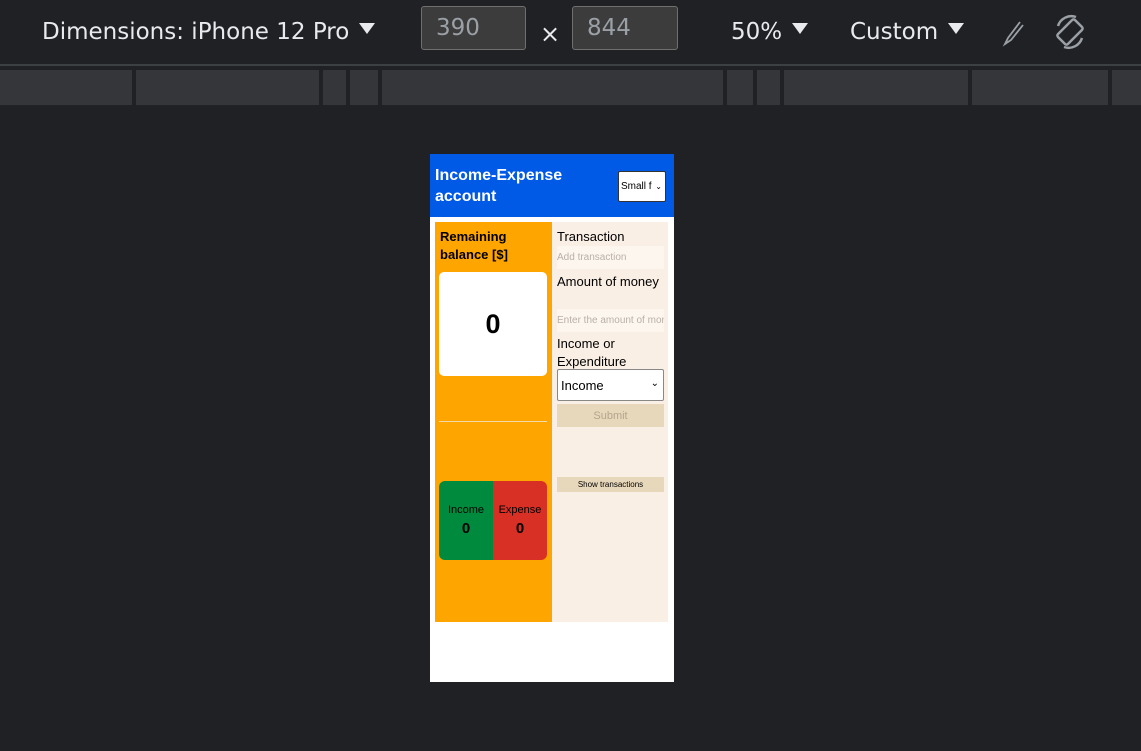 Image resolution: width=1141 pixels, height=751 pixels. What do you see at coordinates (474, 245) in the screenshot?
I see `balance-label: Remaining balance [$]` at bounding box center [474, 245].